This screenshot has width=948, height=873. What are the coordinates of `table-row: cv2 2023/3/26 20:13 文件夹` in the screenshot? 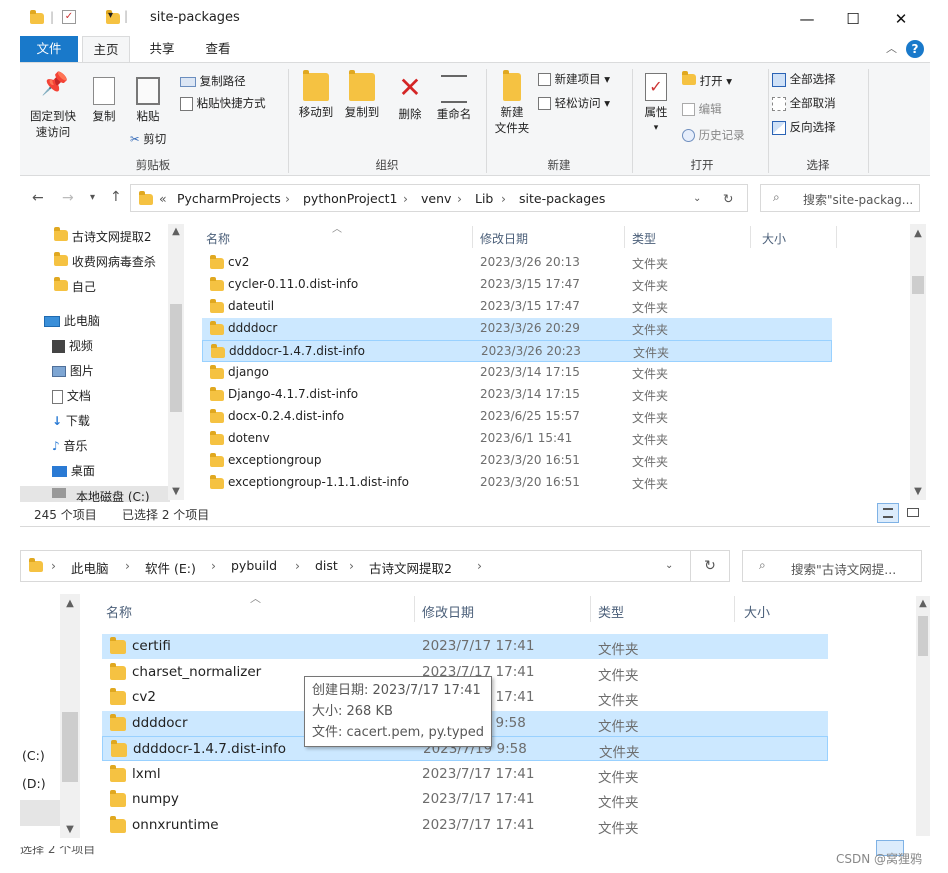 It's located at (517, 263).